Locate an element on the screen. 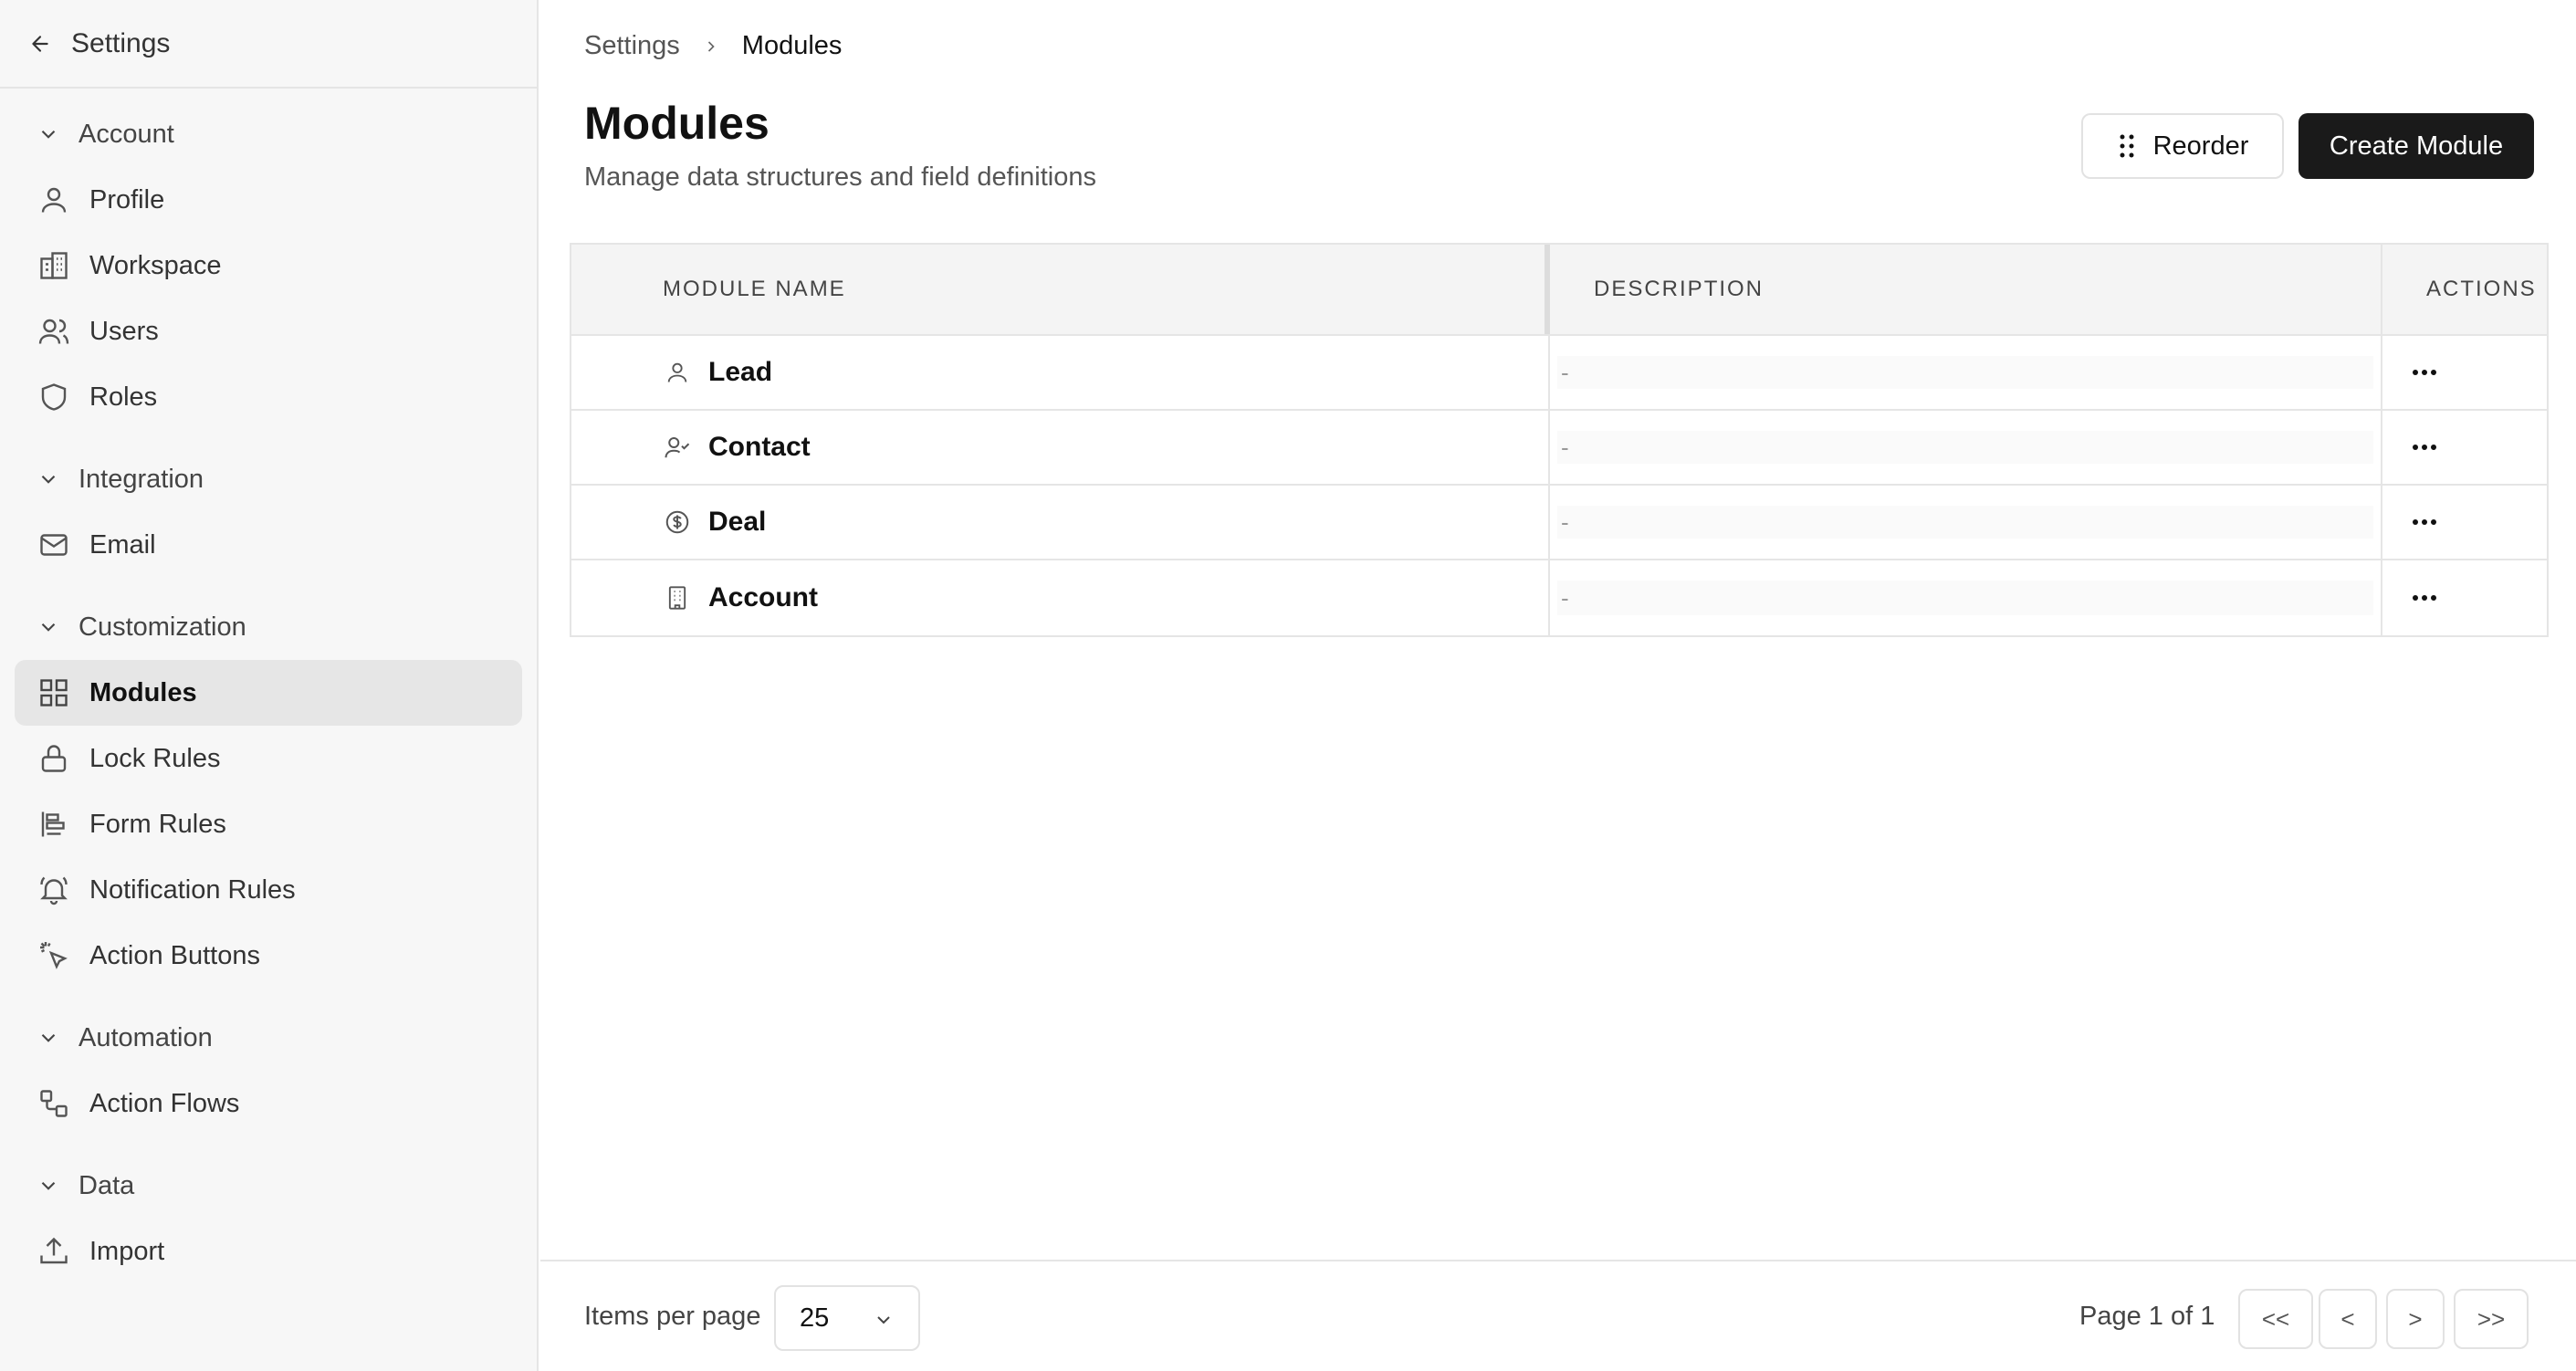  last-page-button: >> is located at coordinates (2491, 1319).